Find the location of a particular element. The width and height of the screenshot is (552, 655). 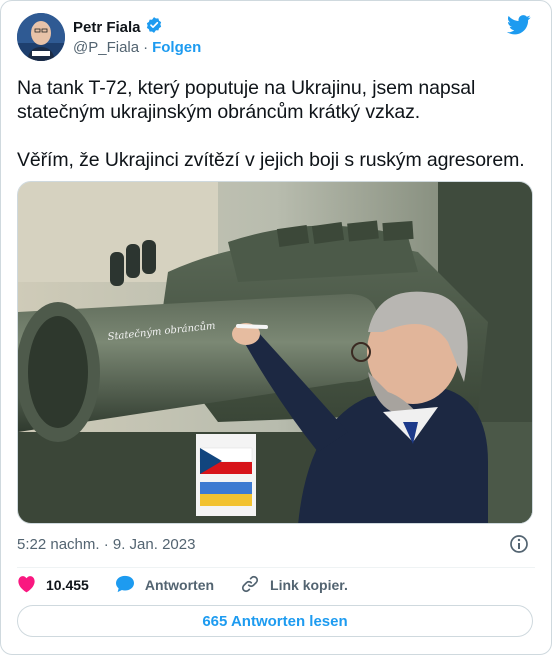

like-button: 10.455 is located at coordinates (53, 585).